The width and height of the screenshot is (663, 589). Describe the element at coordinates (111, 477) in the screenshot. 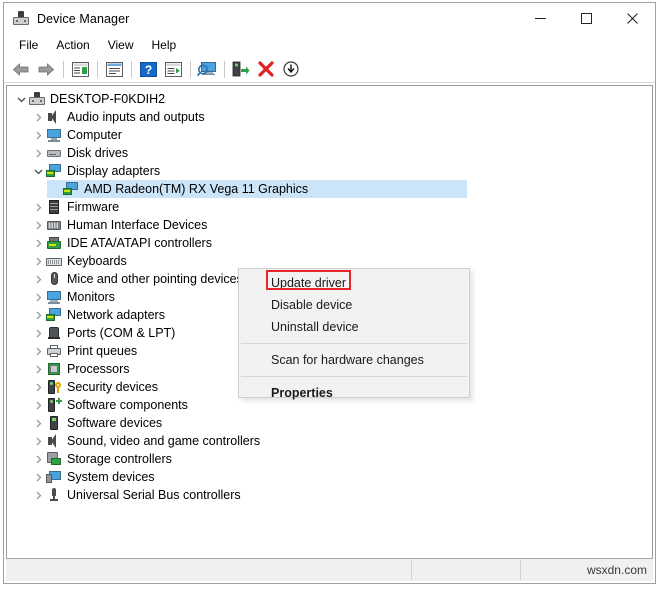

I see `tree-item-label: System devices` at that location.